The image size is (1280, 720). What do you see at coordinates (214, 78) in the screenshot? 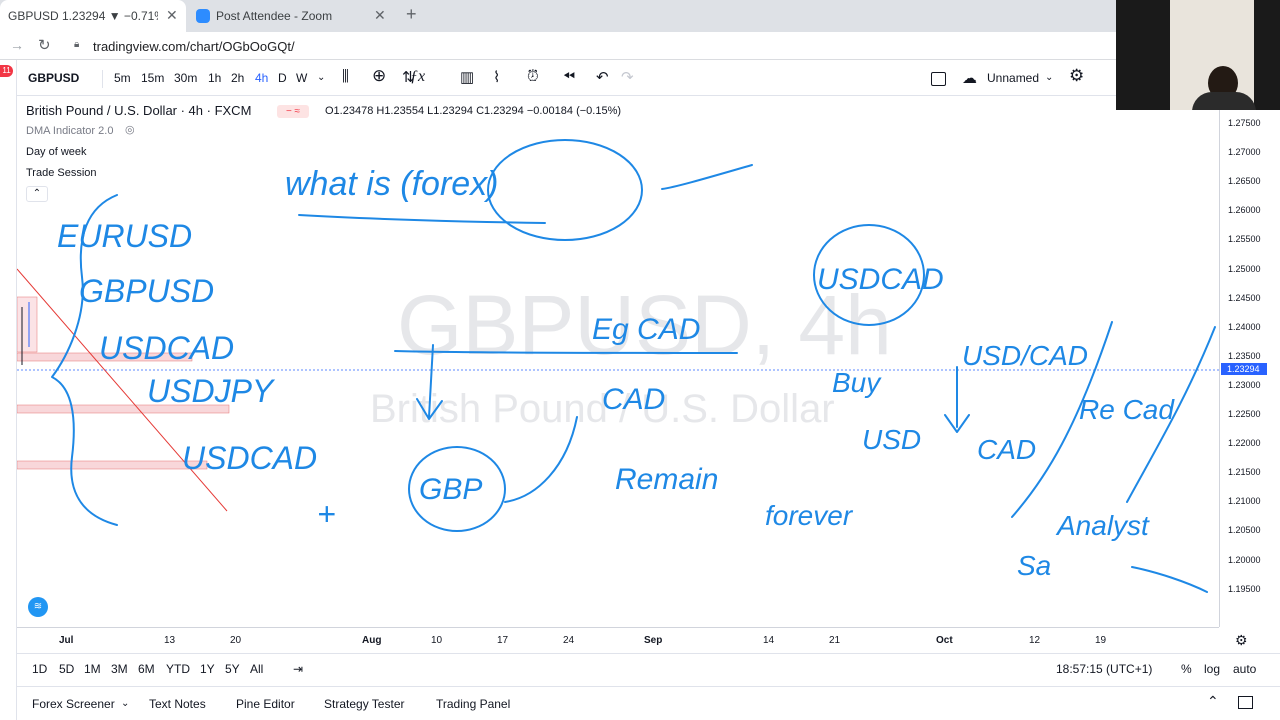
I see `interval-1h: 1h` at bounding box center [214, 78].